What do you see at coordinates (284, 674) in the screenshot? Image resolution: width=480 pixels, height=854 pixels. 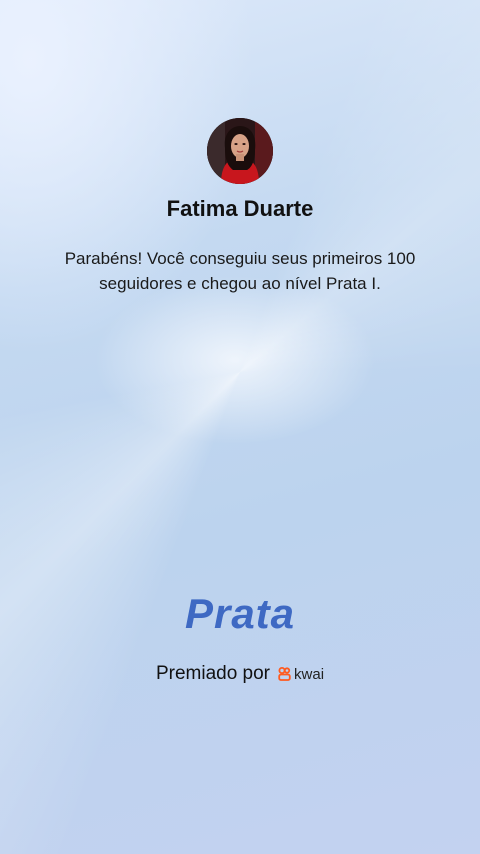 I see `kwai-logo-icon` at bounding box center [284, 674].